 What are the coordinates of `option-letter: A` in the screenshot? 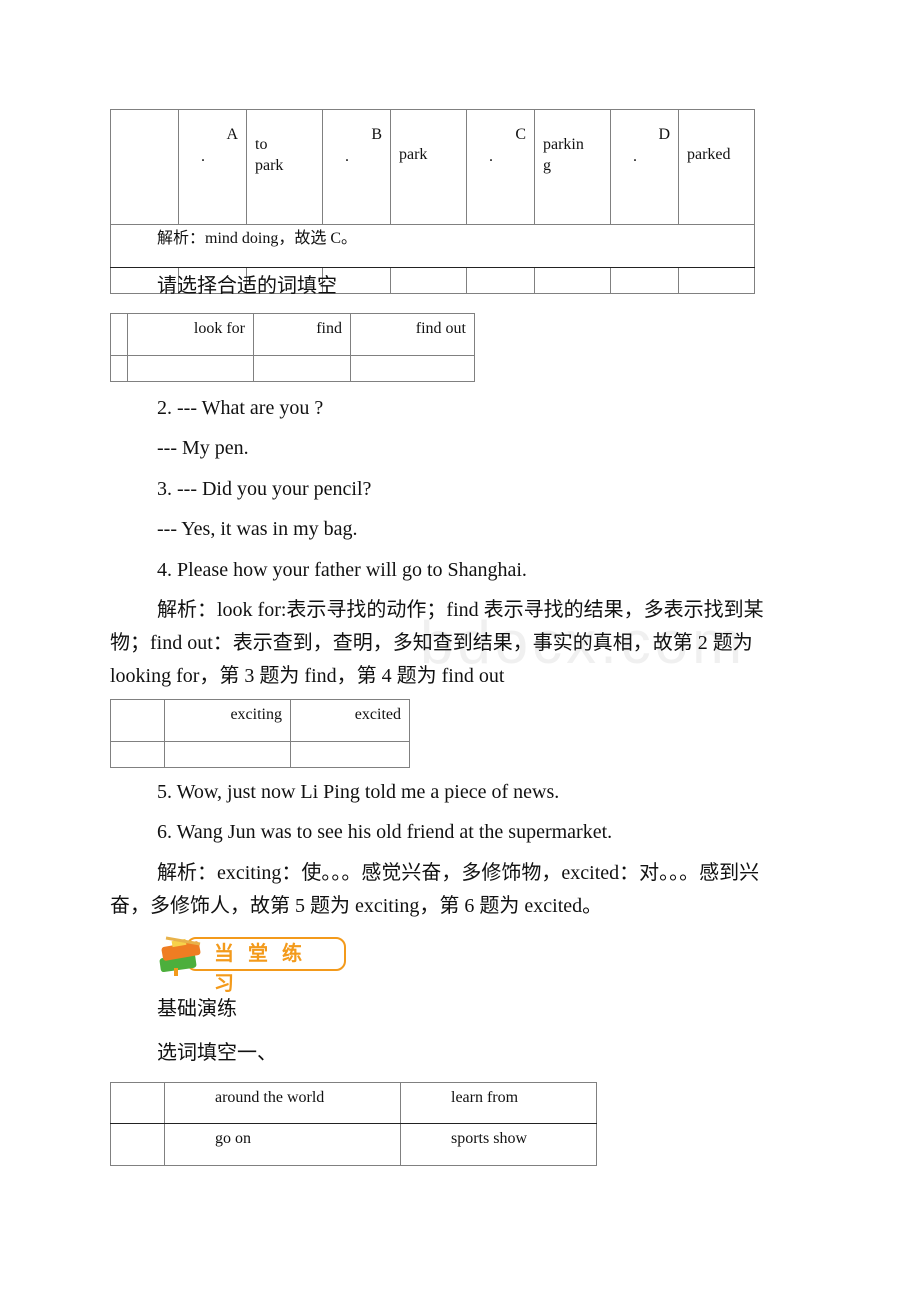 It's located at (232, 134).